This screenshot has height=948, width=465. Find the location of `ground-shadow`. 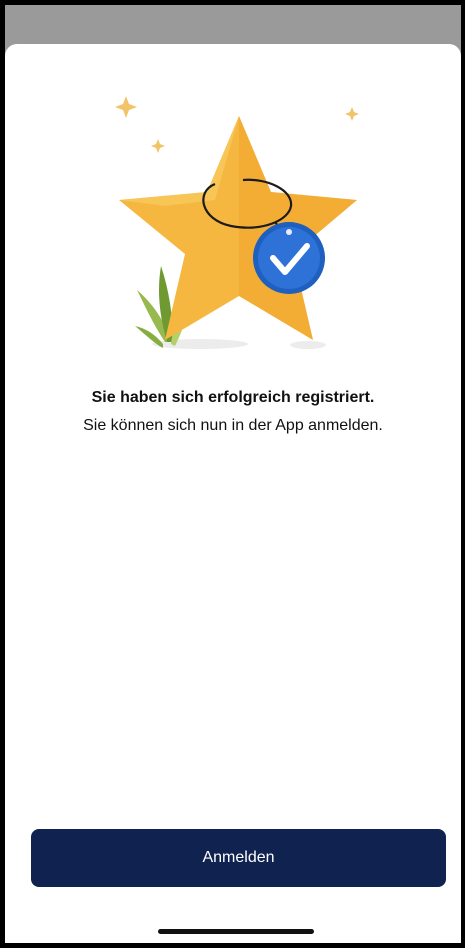

ground-shadow is located at coordinates (308, 345).